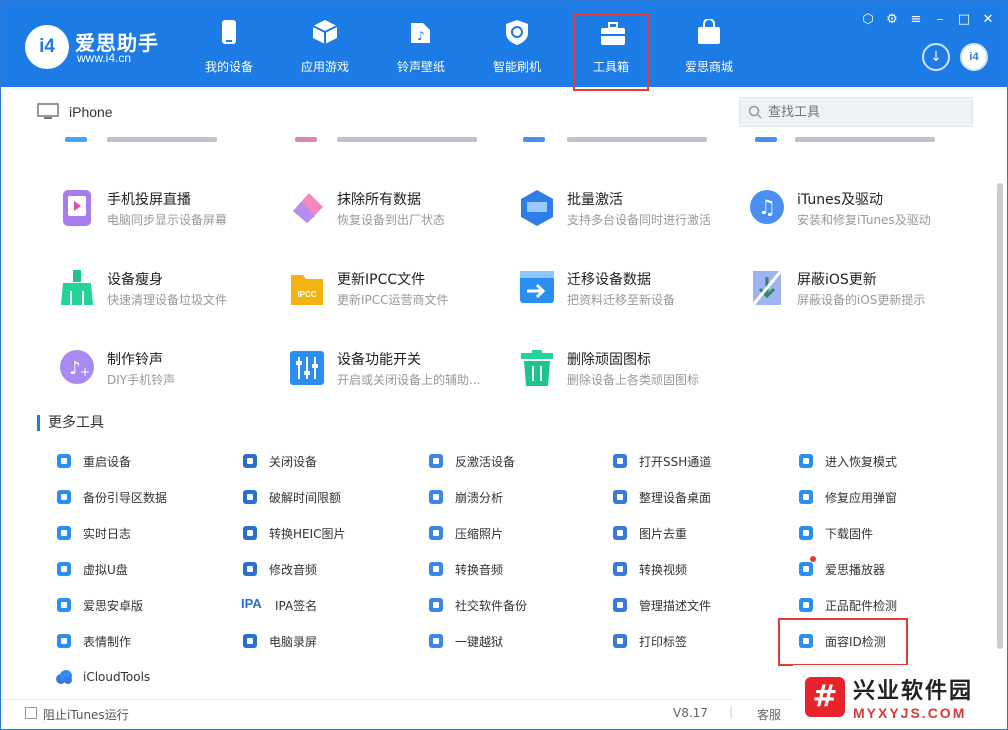  What do you see at coordinates (279, 641) in the screenshot?
I see `more-tool-item: 电脑录屏` at bounding box center [279, 641].